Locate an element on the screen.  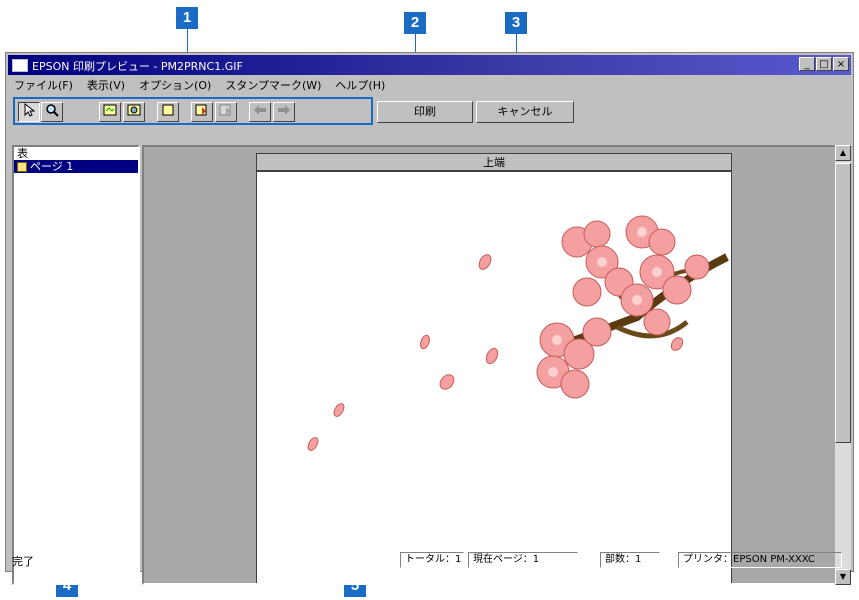
stamp-icon is located at coordinates (201, 110).